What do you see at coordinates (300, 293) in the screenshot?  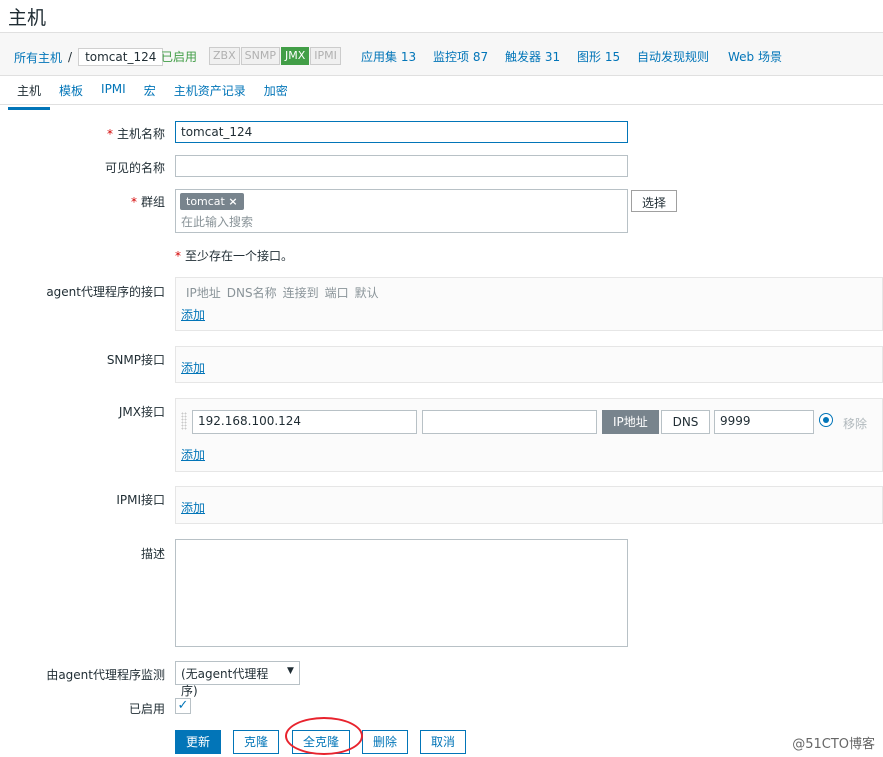 I see `col-connect: 连接到` at bounding box center [300, 293].